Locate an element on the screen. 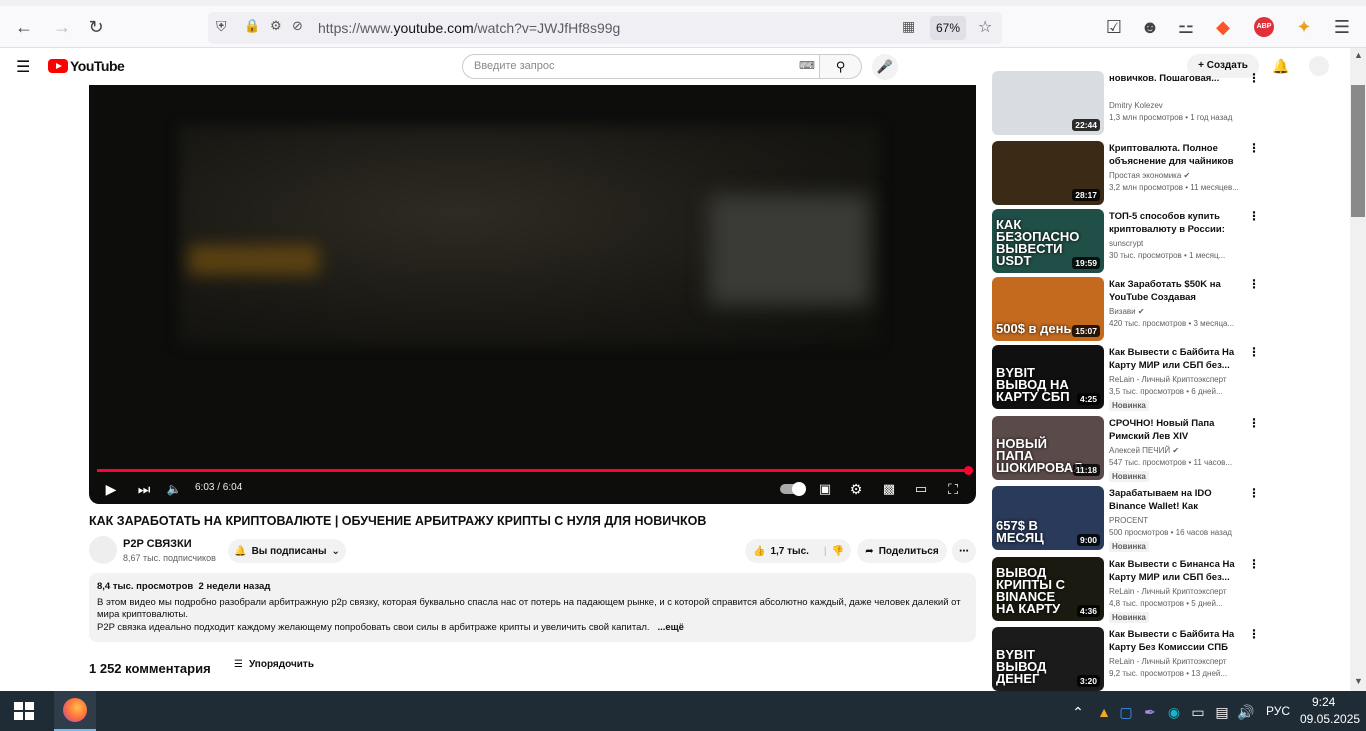 The height and width of the screenshot is (731, 1366). video-thumbnail: BYBIT ВЫВОД НА КАРТУ СБП 4:25 is located at coordinates (1048, 377).